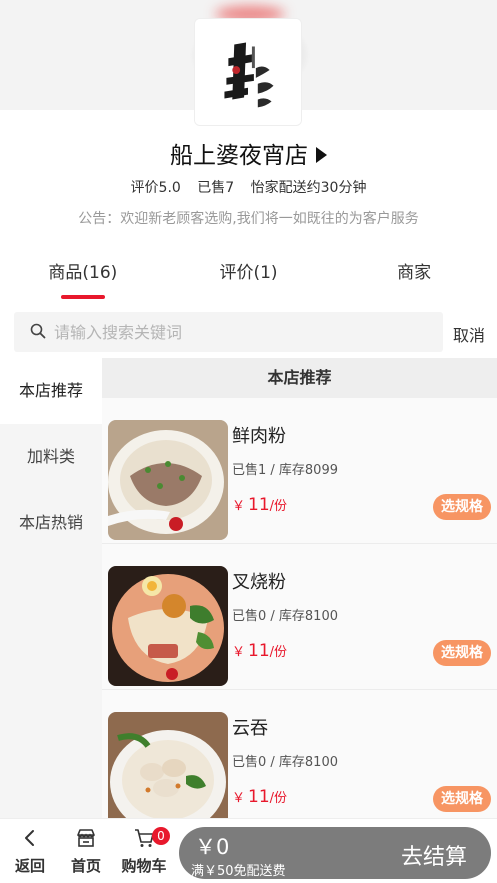 Image resolution: width=497 pixels, height=883 pixels. What do you see at coordinates (212, 847) in the screenshot?
I see `cart-total: ￥0` at bounding box center [212, 847].